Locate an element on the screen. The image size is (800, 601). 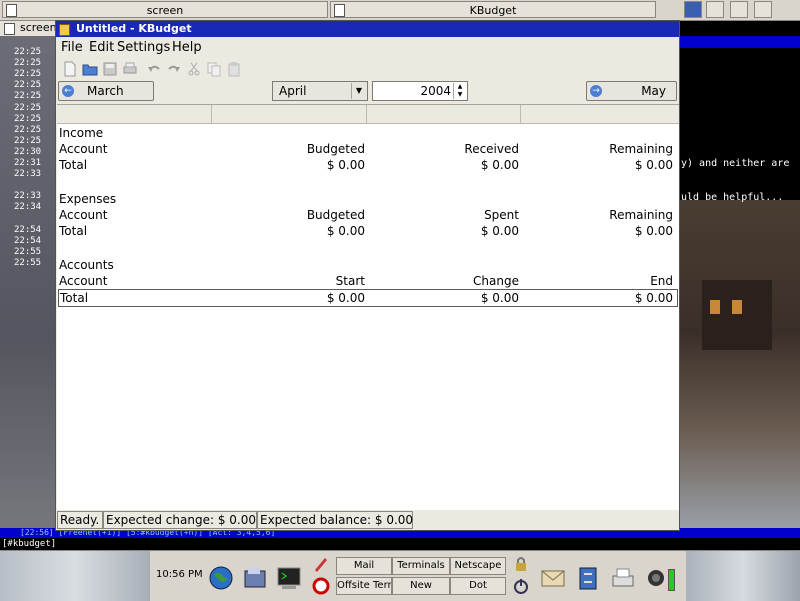
column-label: Account is located at coordinates (83, 281).